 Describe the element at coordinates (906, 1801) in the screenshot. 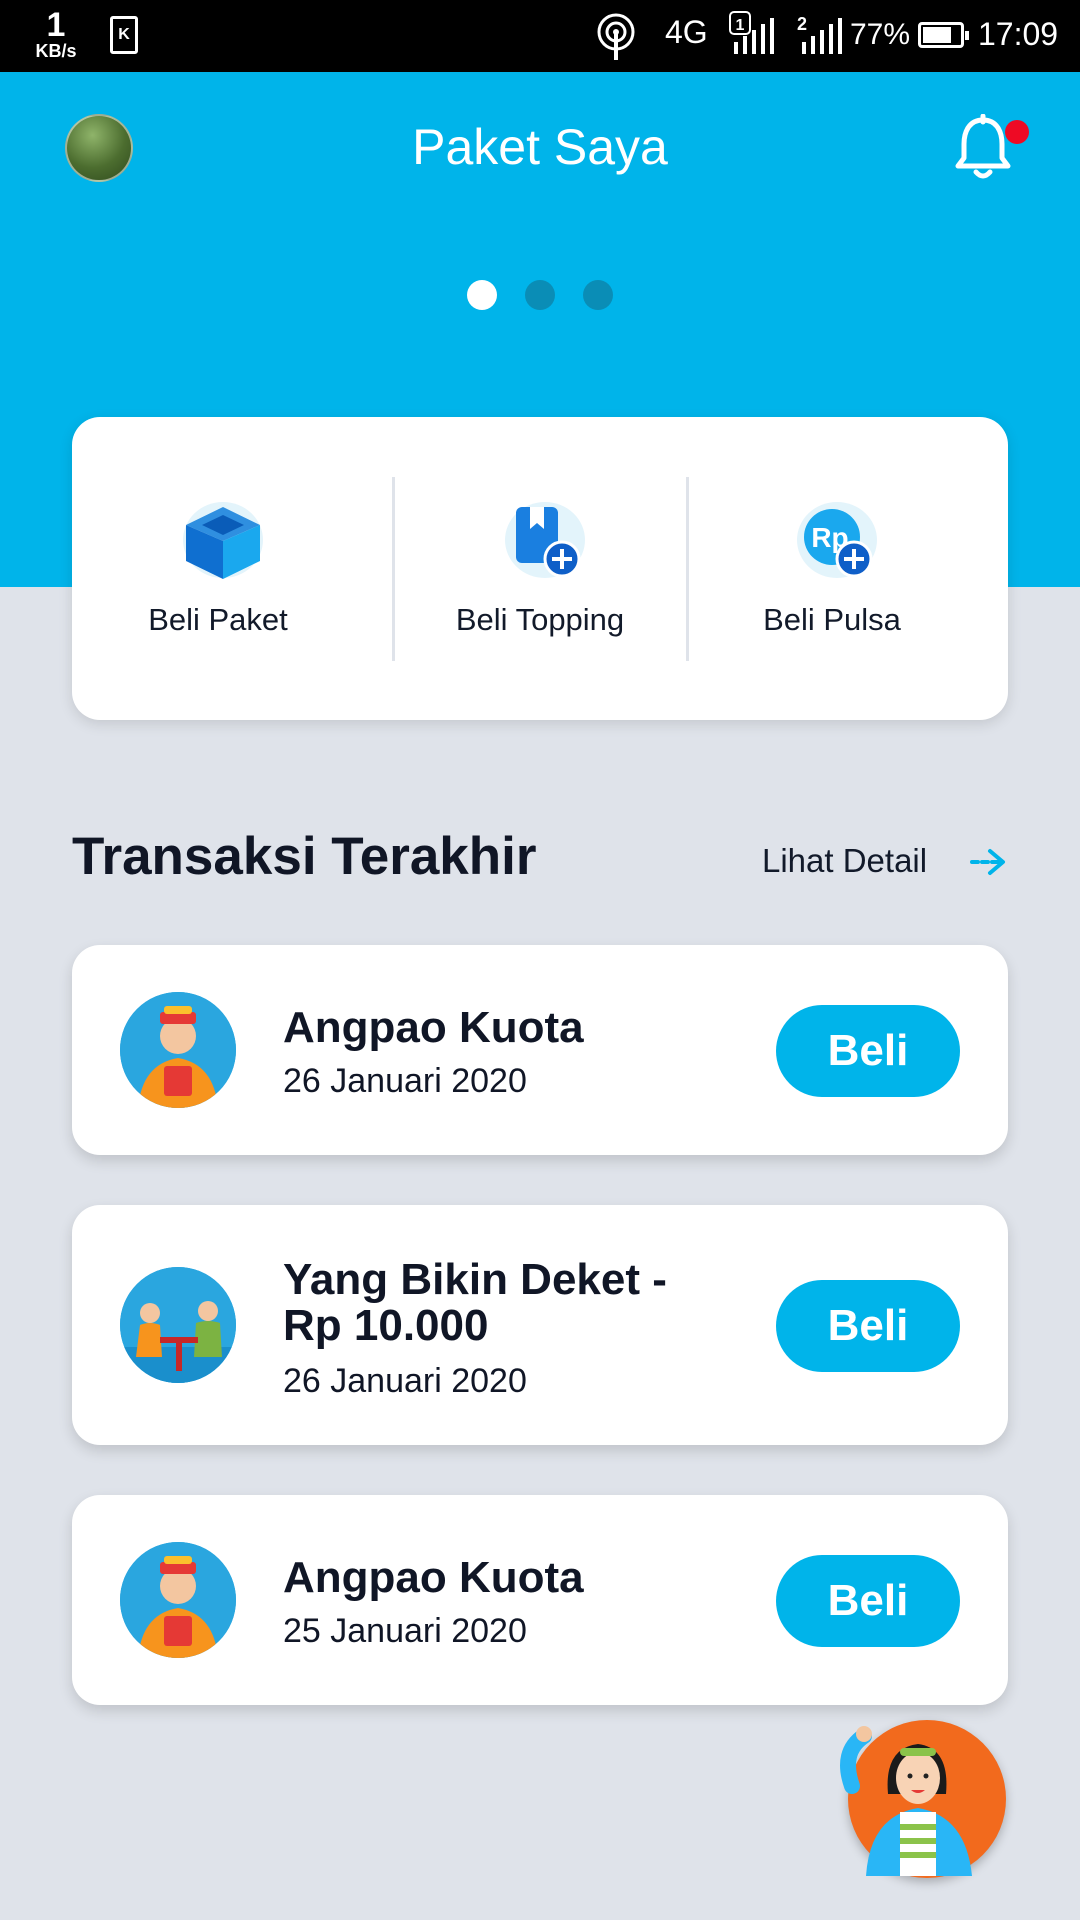

I see `assistant-avatar-icon` at that location.